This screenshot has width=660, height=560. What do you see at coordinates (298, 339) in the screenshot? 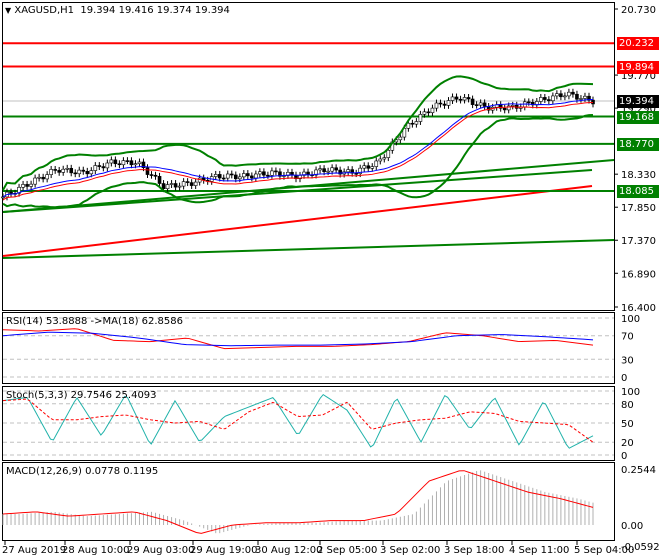
I see `rsi-line` at bounding box center [298, 339].